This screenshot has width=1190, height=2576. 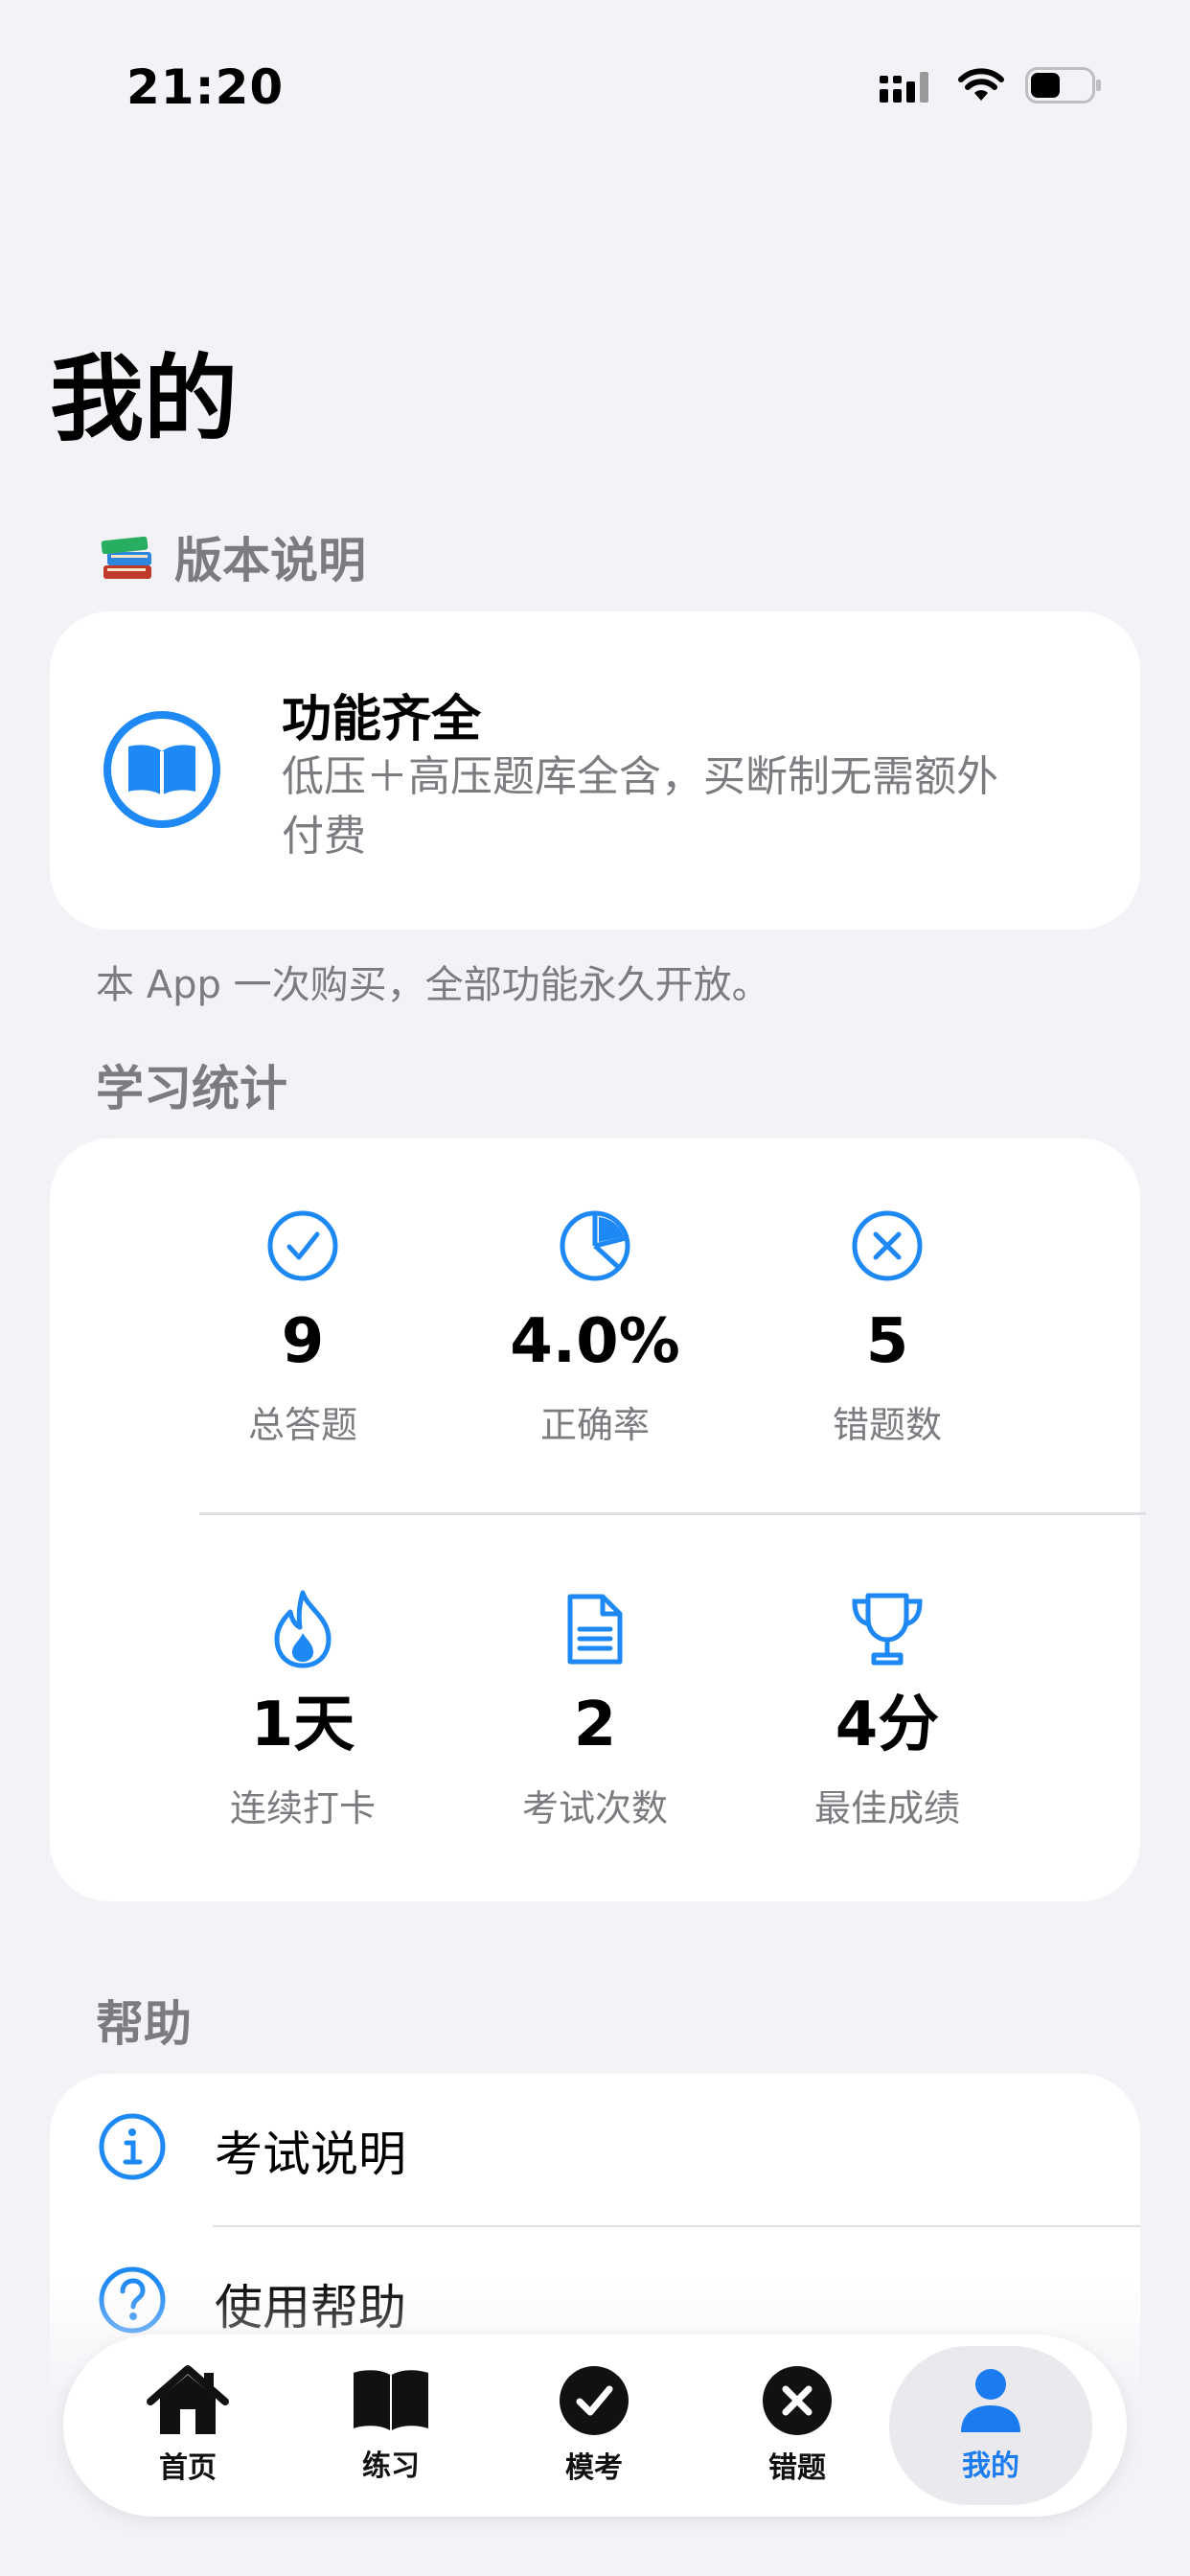 I want to click on stat-label: 错题数, so click(x=887, y=1425).